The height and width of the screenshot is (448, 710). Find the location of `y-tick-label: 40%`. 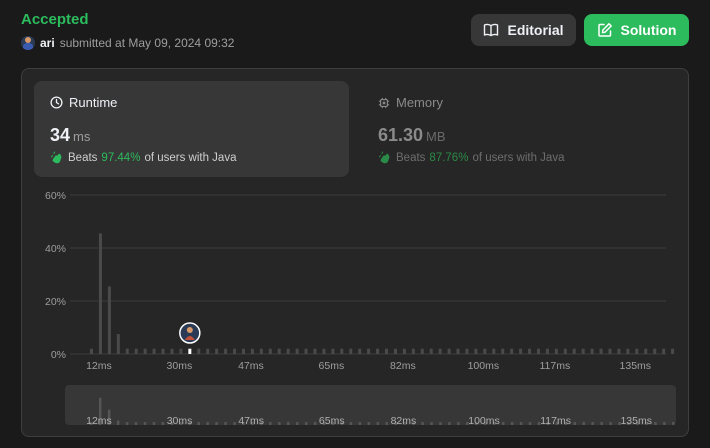

y-tick-label: 40% is located at coordinates (55, 249).